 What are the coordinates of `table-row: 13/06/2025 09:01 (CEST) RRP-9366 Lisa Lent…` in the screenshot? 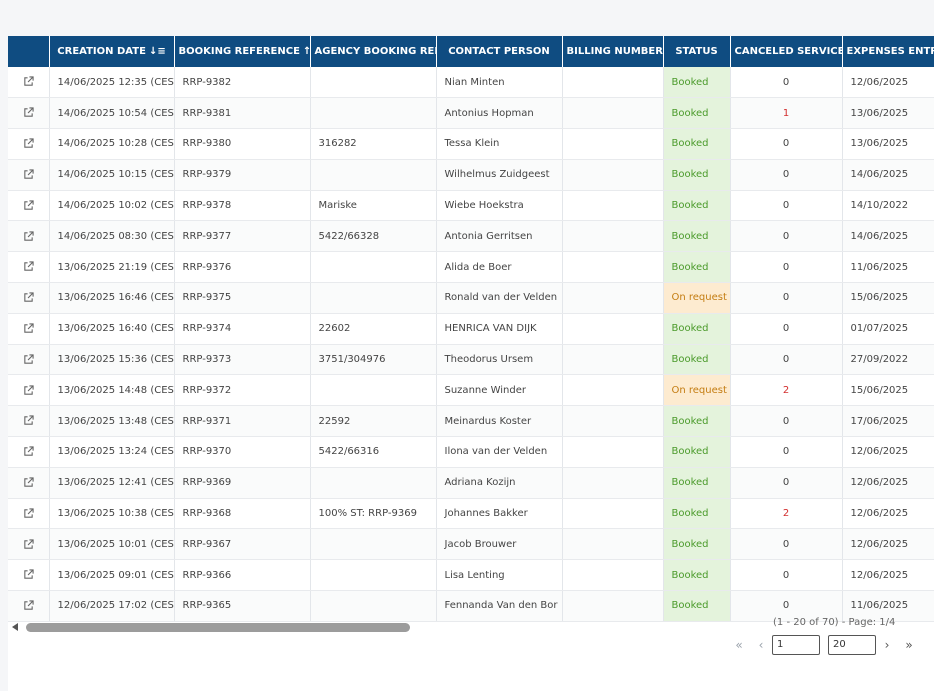 It's located at (471, 575).